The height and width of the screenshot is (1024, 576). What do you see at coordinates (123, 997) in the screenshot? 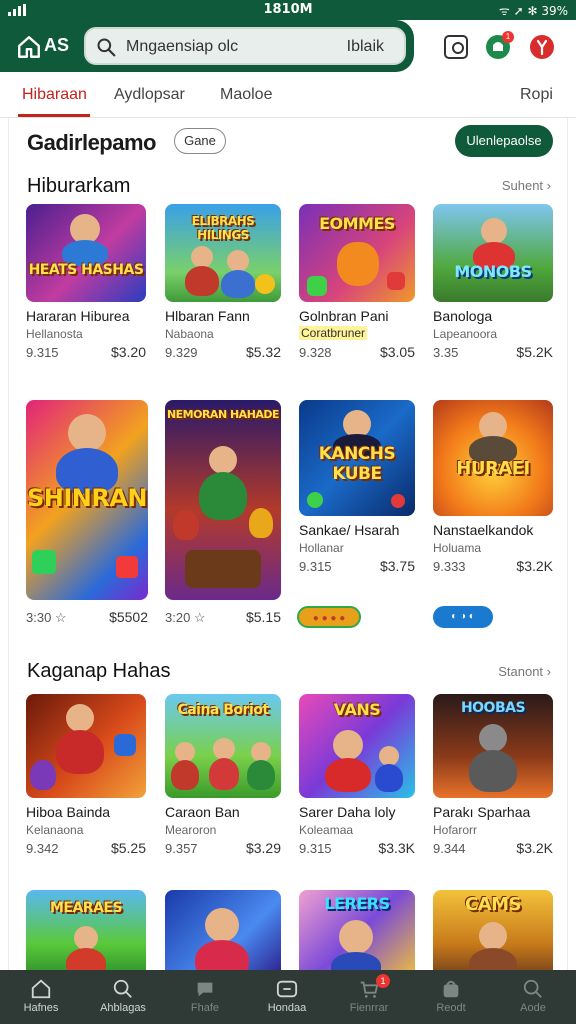
I see `nav-item-search: Ahblagas` at bounding box center [123, 997].